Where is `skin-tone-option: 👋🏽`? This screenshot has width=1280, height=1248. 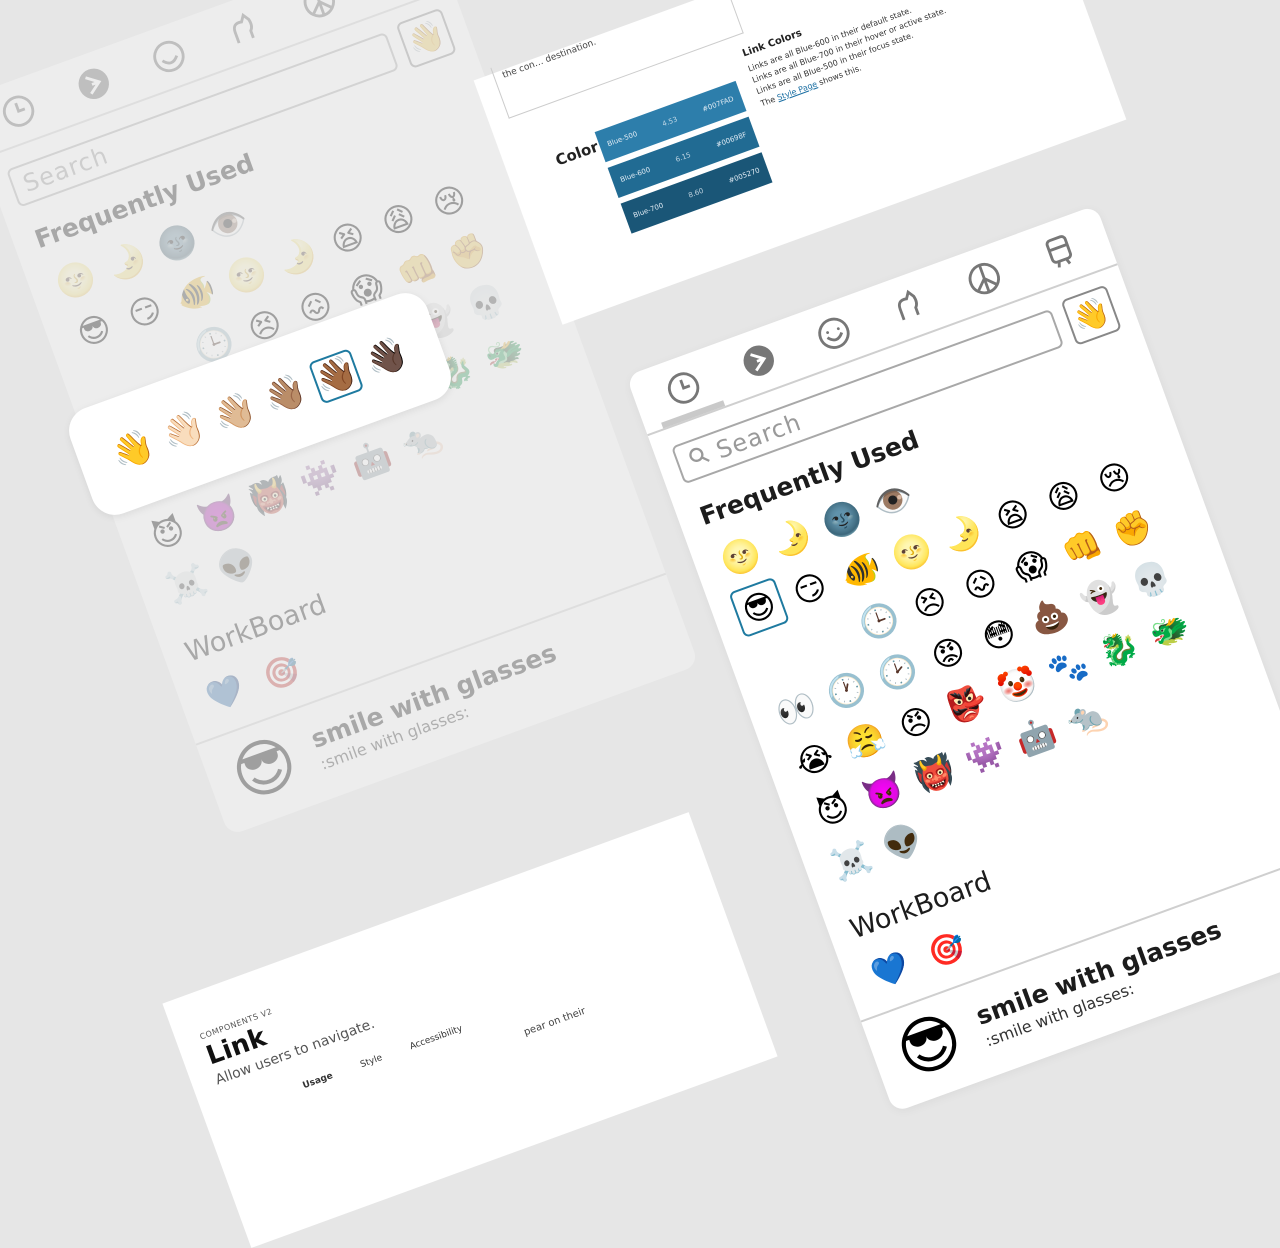
skin-tone-option: 👋🏽 is located at coordinates (285, 395).